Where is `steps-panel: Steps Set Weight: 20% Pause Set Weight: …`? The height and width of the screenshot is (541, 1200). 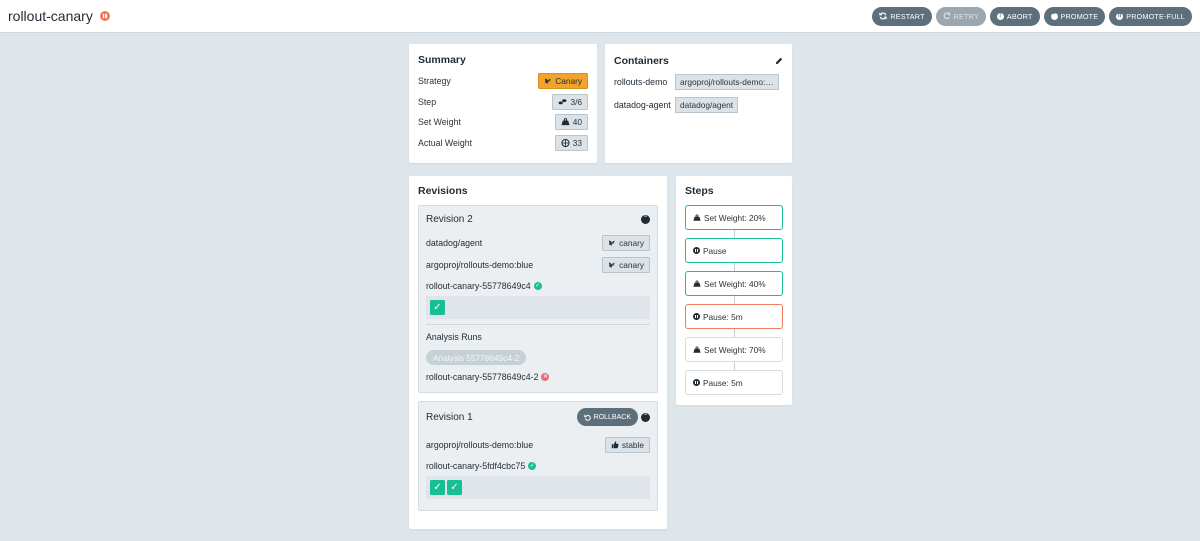 steps-panel: Steps Set Weight: 20% Pause Set Weight: … is located at coordinates (734, 290).